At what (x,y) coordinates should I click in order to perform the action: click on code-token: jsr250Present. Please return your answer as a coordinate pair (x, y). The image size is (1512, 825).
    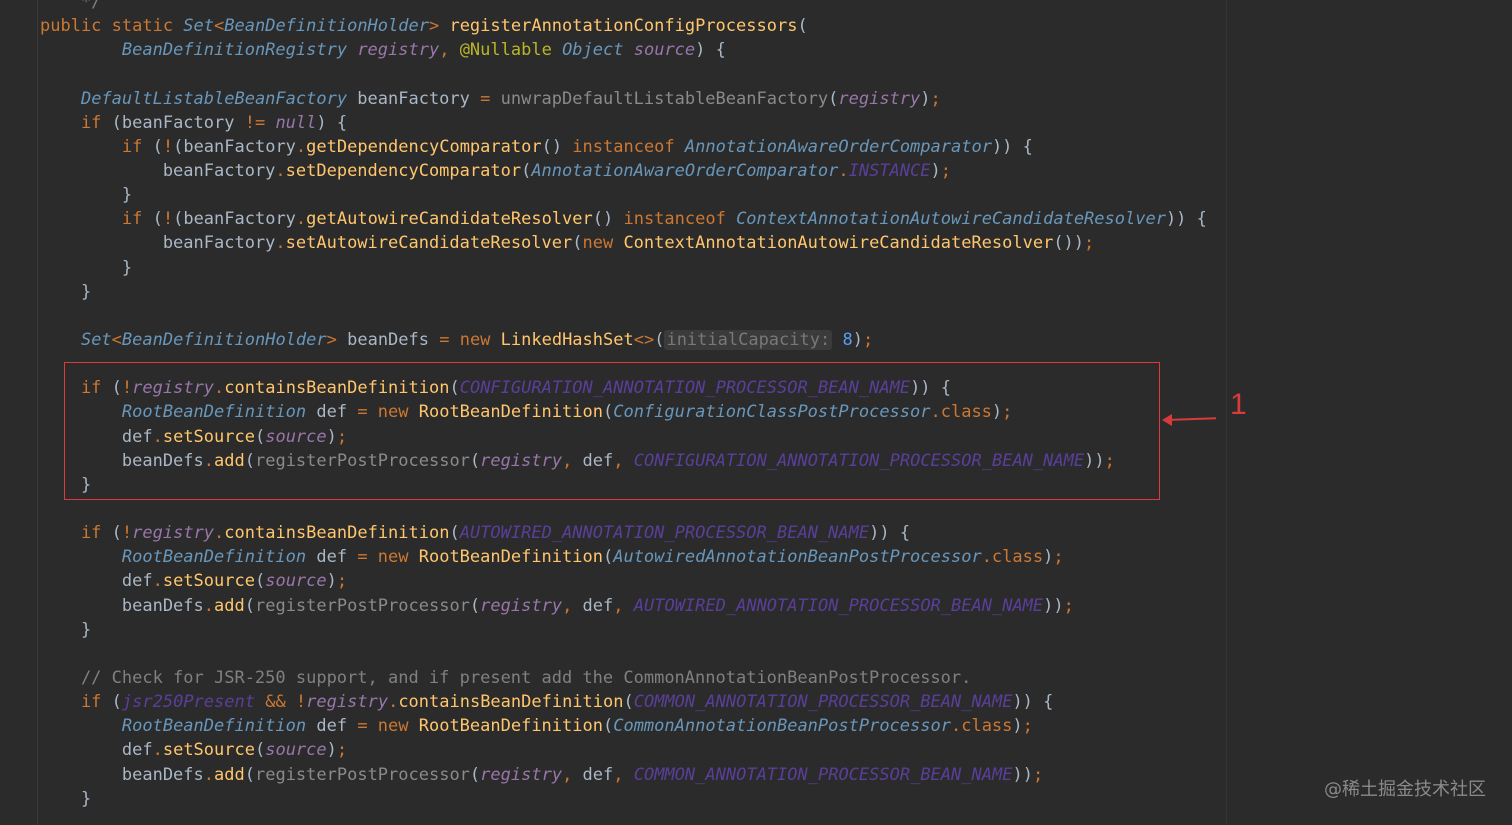
    Looking at the image, I should click on (188, 702).